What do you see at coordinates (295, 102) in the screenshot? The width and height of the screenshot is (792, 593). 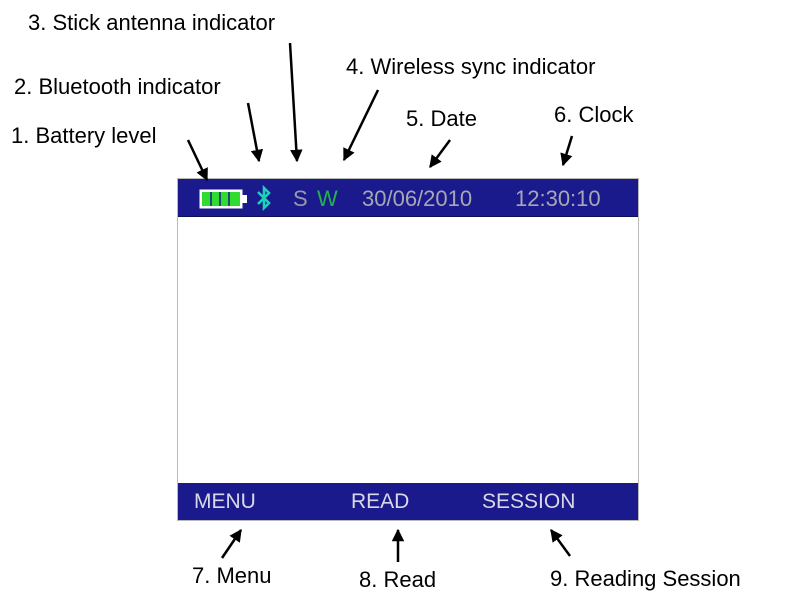 I see `arrow-stick` at bounding box center [295, 102].